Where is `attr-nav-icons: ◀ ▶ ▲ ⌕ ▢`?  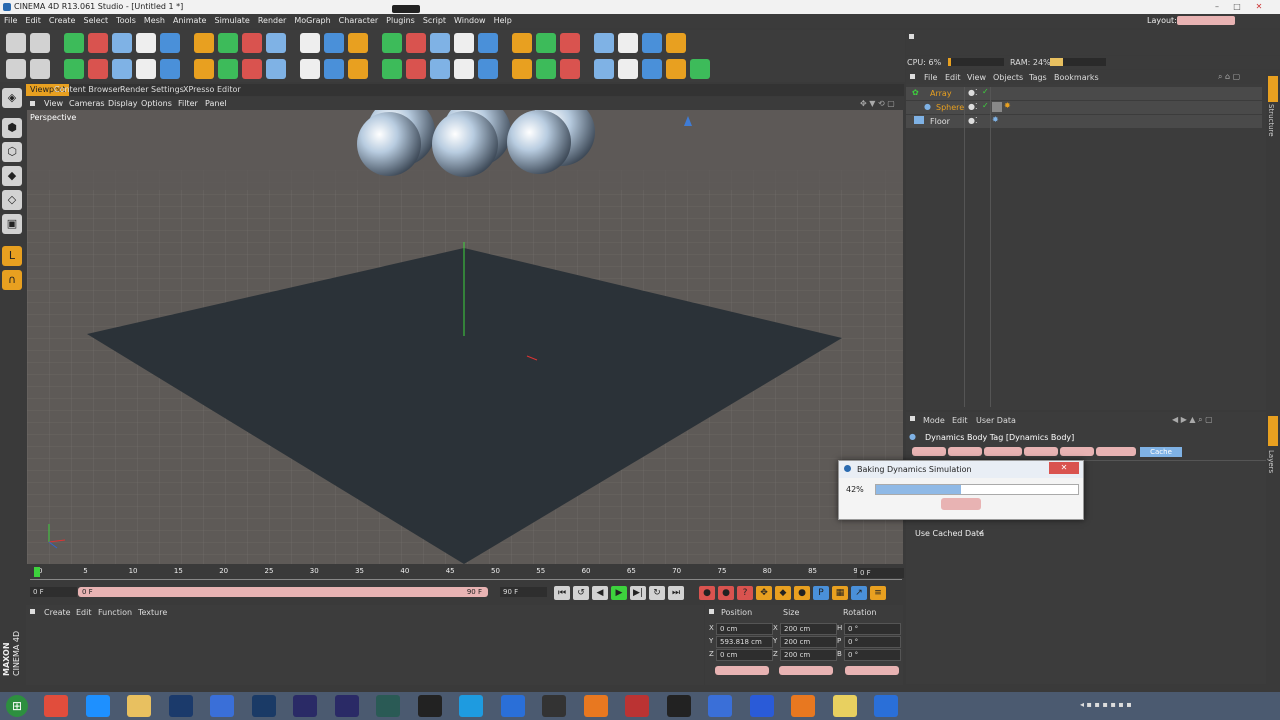 attr-nav-icons: ◀ ▶ ▲ ⌕ ▢ is located at coordinates (1192, 420).